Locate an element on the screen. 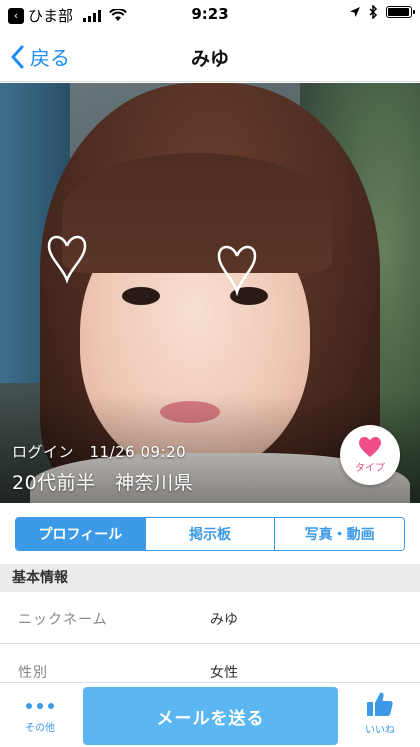 This screenshot has width=420, height=747. battery-fill is located at coordinates (398, 12).